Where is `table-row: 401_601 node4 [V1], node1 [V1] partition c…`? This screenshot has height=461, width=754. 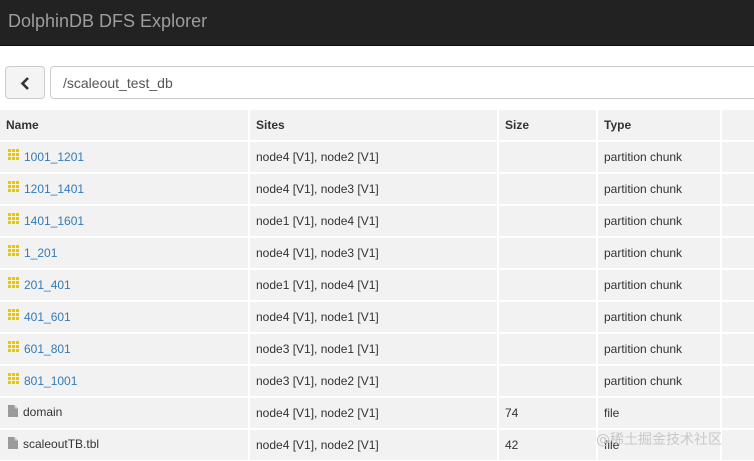 table-row: 401_601 node4 [V1], node1 [V1] partition c… is located at coordinates (377, 318).